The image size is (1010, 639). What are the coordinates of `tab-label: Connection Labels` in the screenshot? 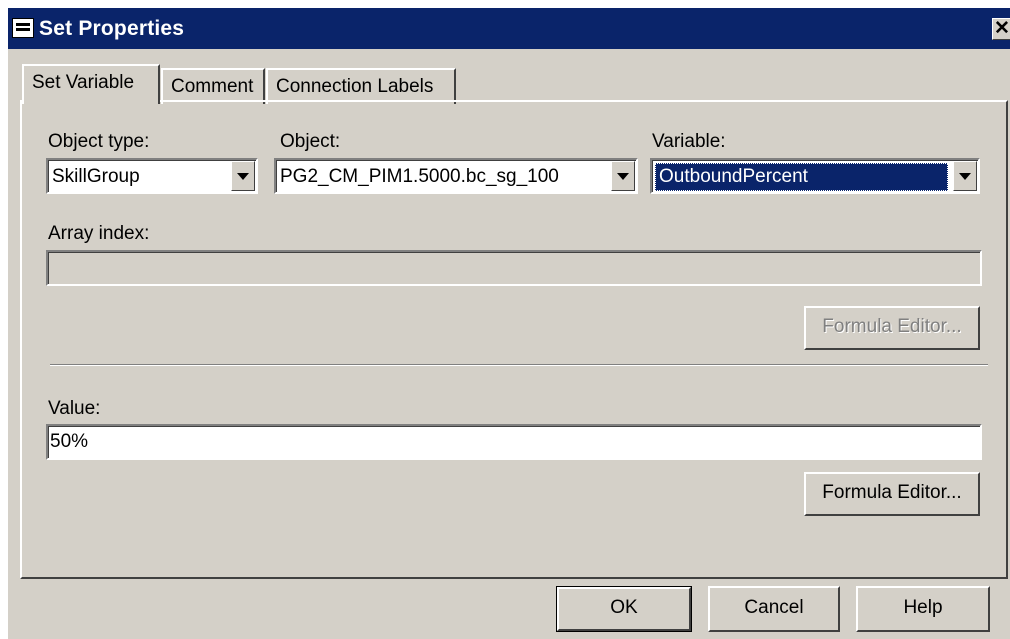 It's located at (355, 86).